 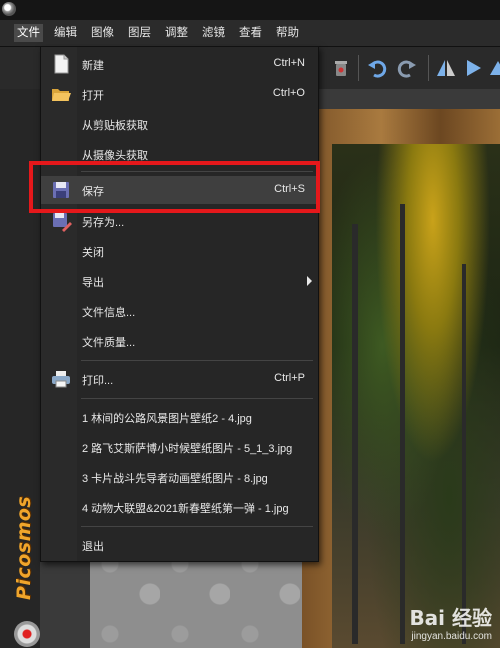 I want to click on watermark: Bai 经验 jingyan.baidu.com, so click(x=450, y=622).